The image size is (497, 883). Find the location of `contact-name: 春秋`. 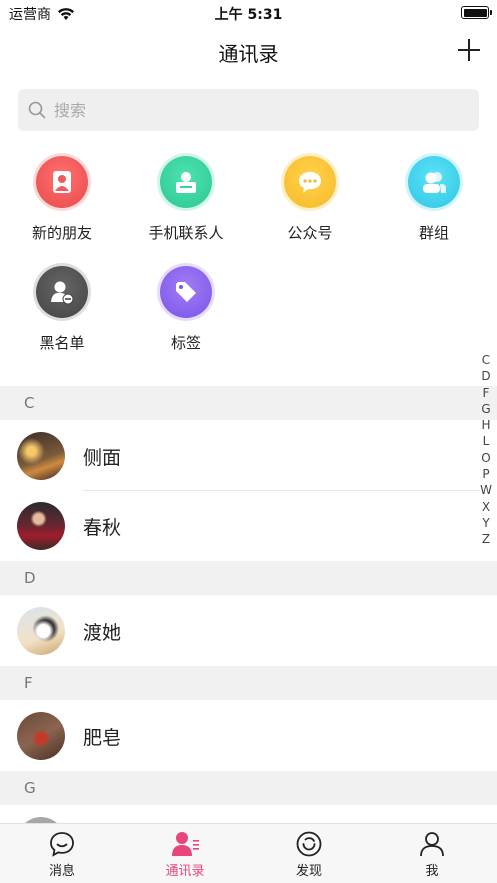

contact-name: 春秋 is located at coordinates (102, 528).